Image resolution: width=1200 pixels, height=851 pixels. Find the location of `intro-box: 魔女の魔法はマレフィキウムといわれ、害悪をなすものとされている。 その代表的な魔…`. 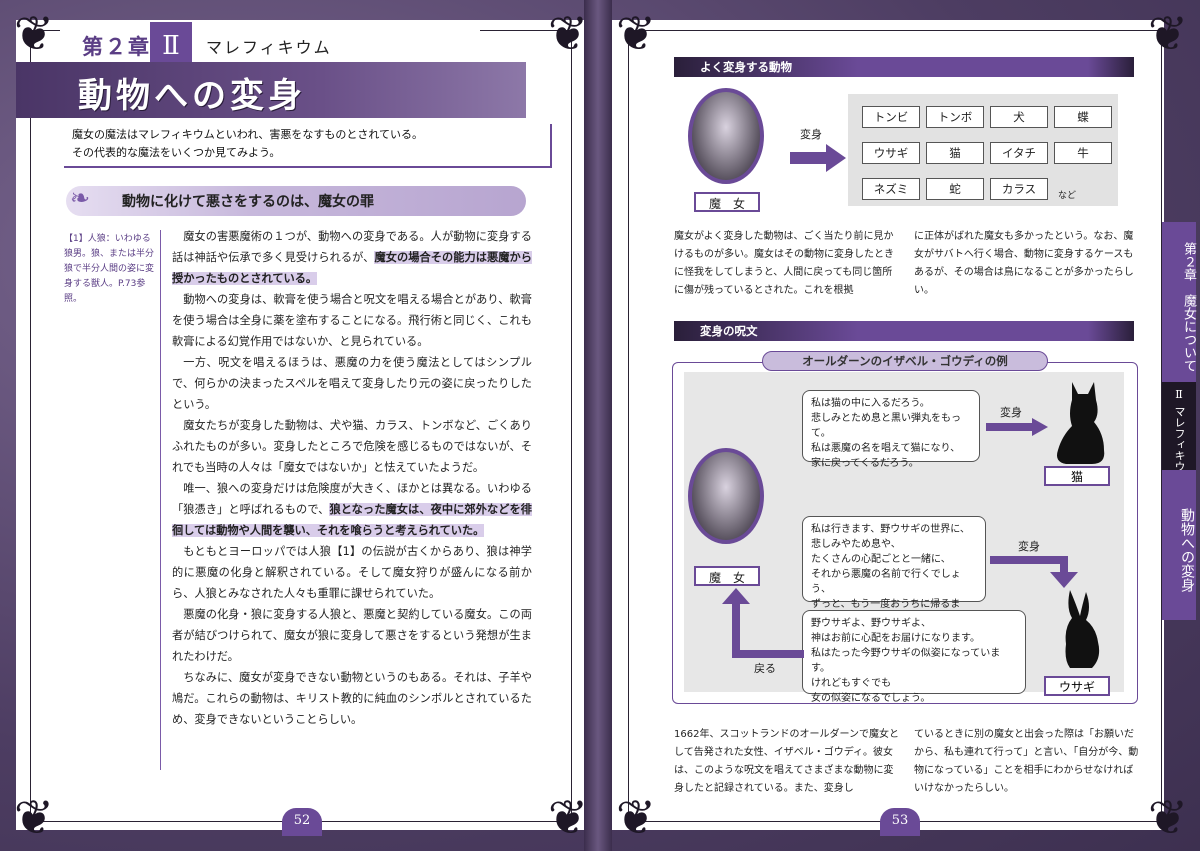

intro-box: 魔女の魔法はマレフィキウムといわれ、害悪をなすものとされている。 その代表的な魔… is located at coordinates (308, 146).